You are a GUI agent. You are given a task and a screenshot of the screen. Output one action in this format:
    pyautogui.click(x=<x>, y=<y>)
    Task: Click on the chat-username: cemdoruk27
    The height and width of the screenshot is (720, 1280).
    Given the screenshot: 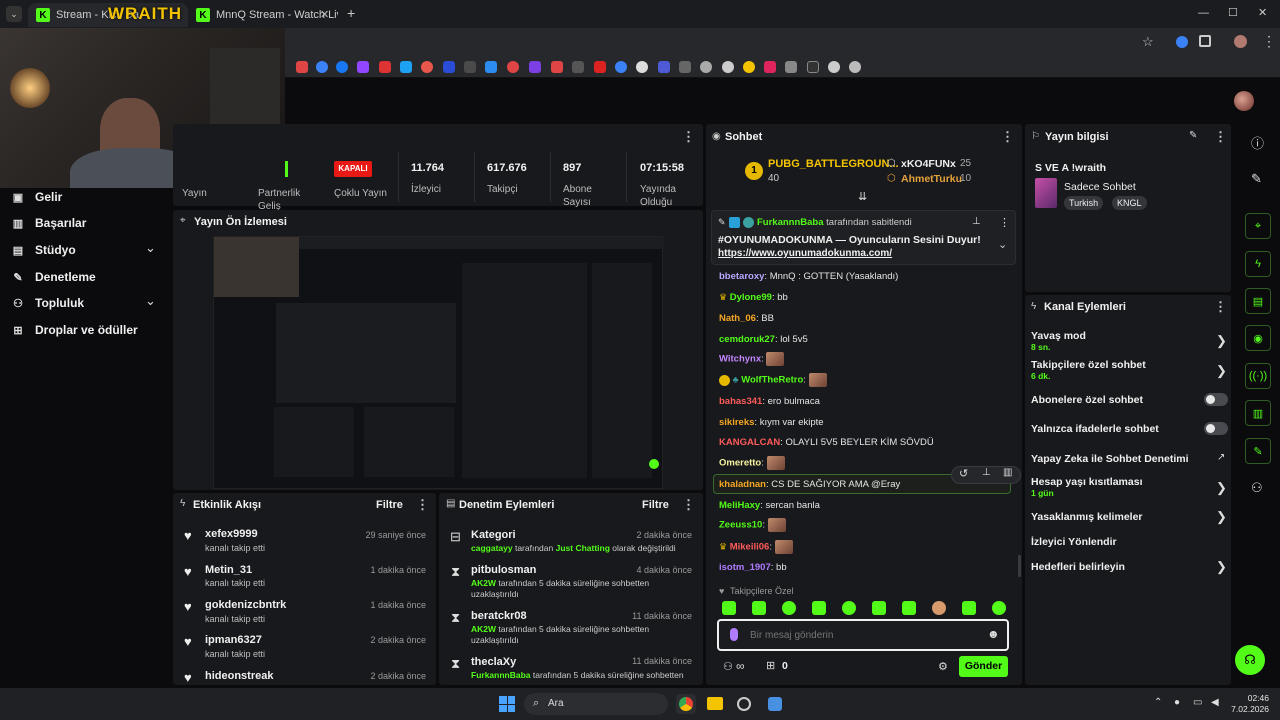 What is the action you would take?
    pyautogui.click(x=747, y=339)
    